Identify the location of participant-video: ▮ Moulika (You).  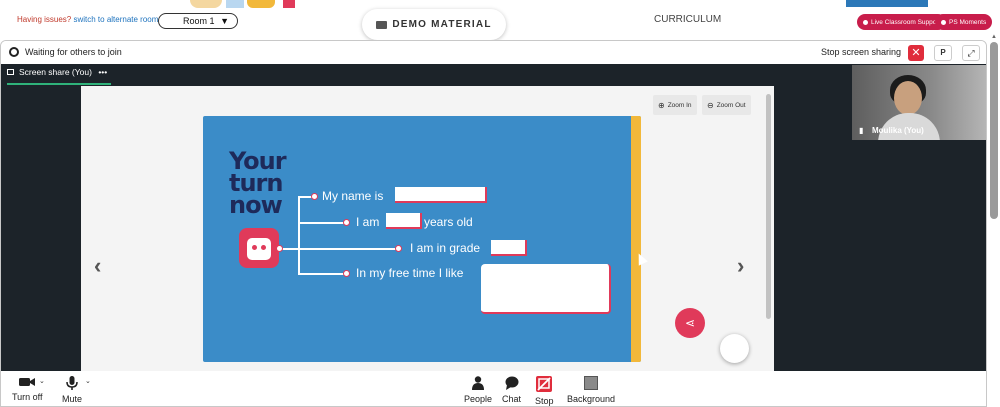
(919, 102).